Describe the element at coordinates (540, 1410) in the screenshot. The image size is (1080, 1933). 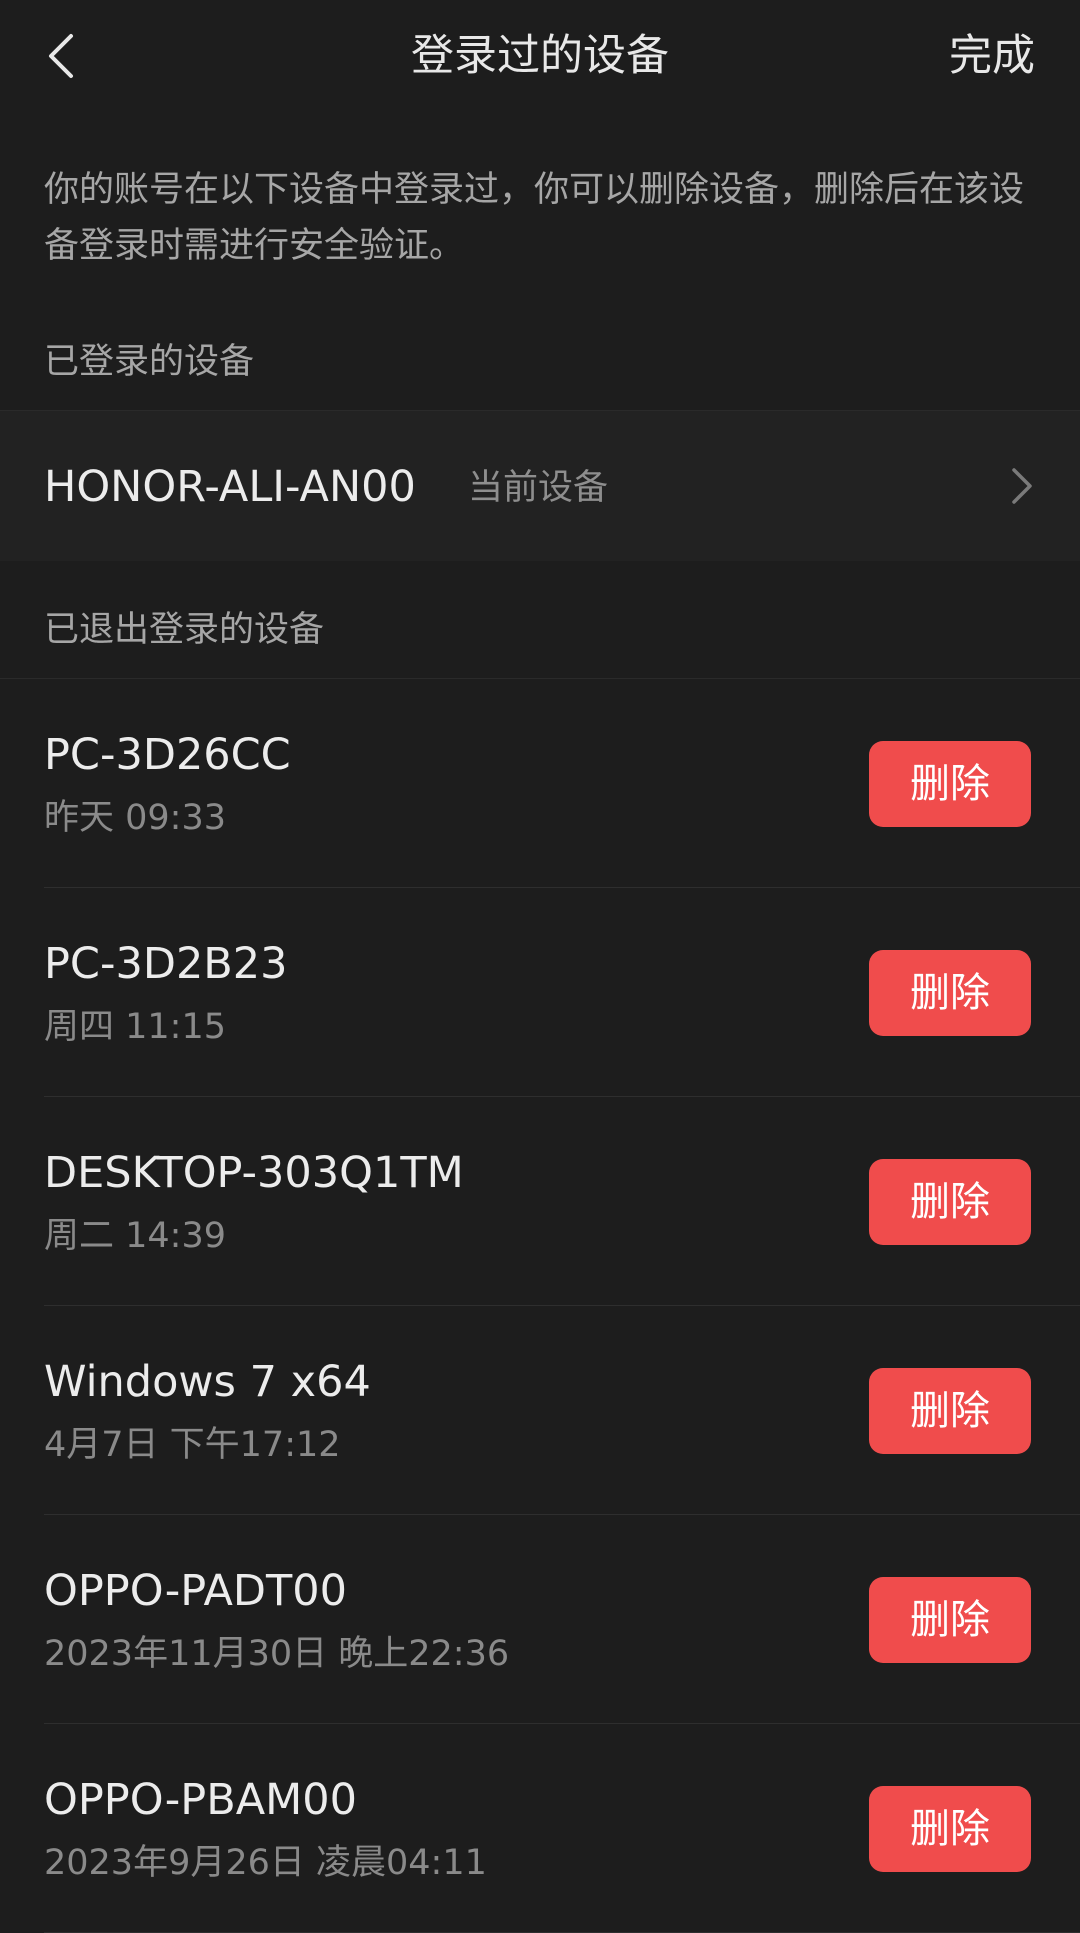
I see `device-row: Windows 7 x64 4月7日 下午17:12 删除` at that location.